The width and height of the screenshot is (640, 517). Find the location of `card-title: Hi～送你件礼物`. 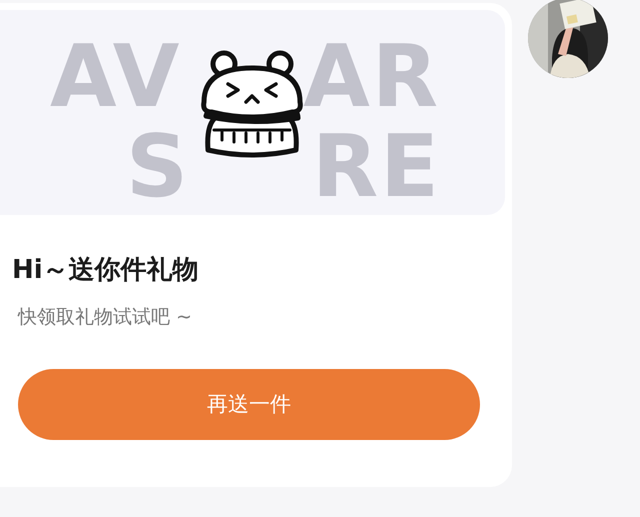

card-title: Hi～送你件礼物 is located at coordinates (105, 270).